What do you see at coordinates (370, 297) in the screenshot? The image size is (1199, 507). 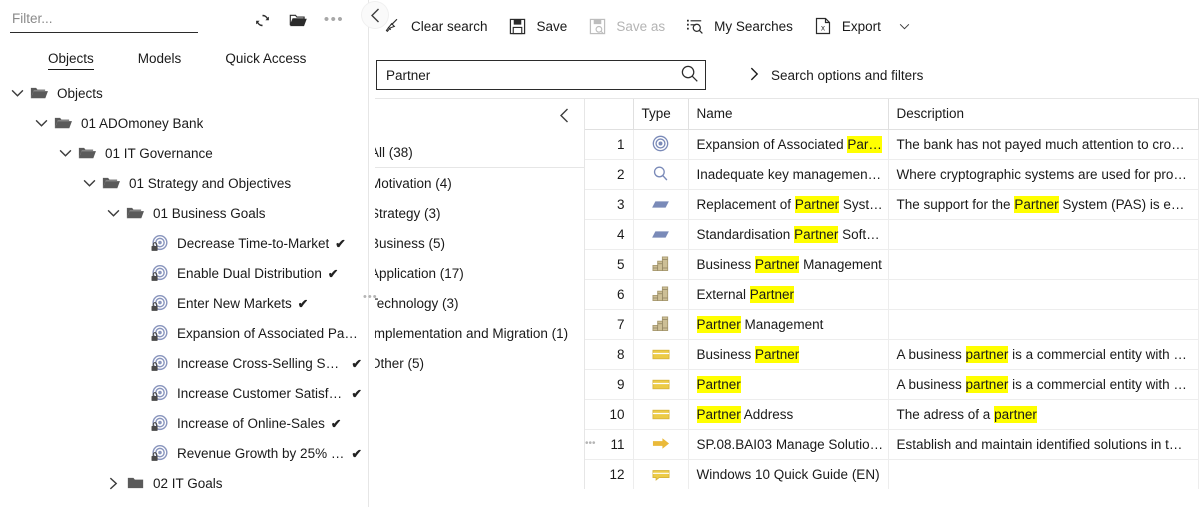 I see `splitter-grip: •••` at bounding box center [370, 297].